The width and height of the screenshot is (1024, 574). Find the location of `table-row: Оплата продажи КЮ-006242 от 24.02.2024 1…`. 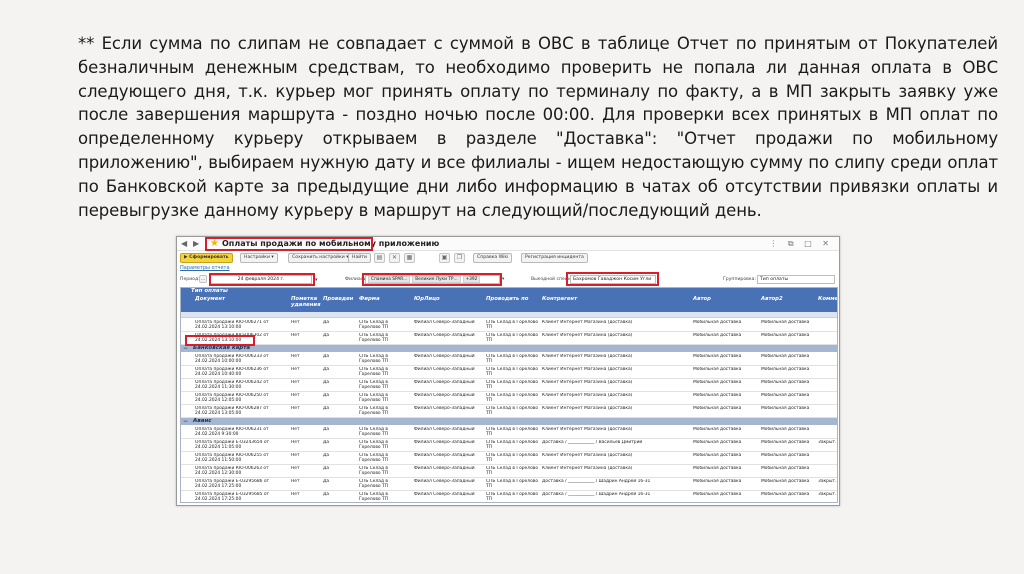

table-row: Оплата продажи КЮ-006242 от 24.02.2024 1… is located at coordinates (509, 385).